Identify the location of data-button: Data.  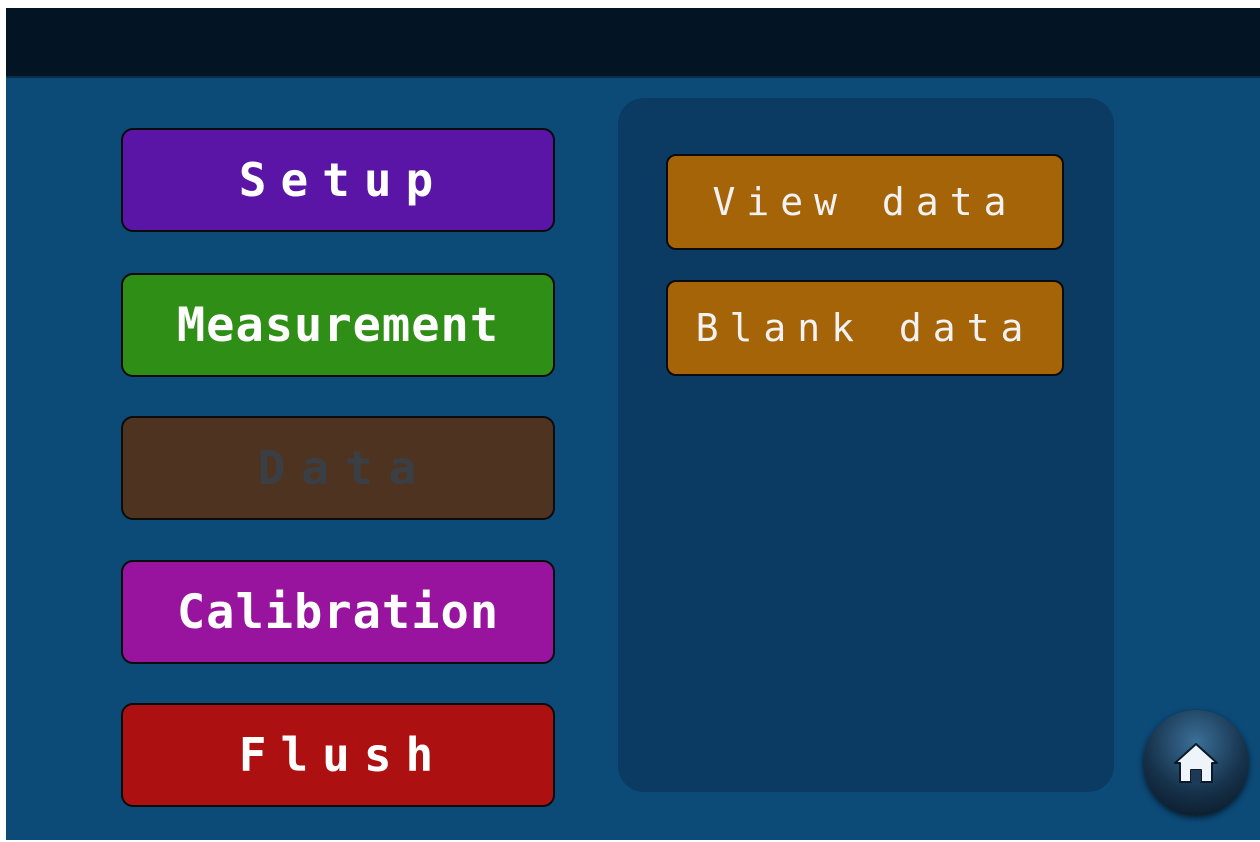
(338, 468).